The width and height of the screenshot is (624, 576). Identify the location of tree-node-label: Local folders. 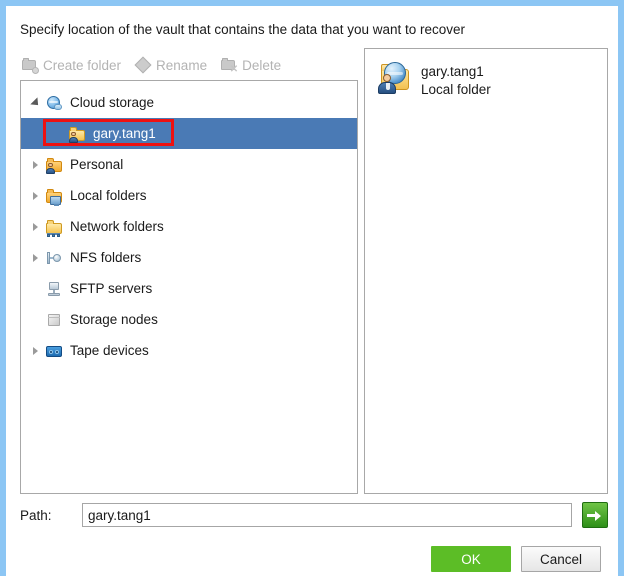
(108, 195).